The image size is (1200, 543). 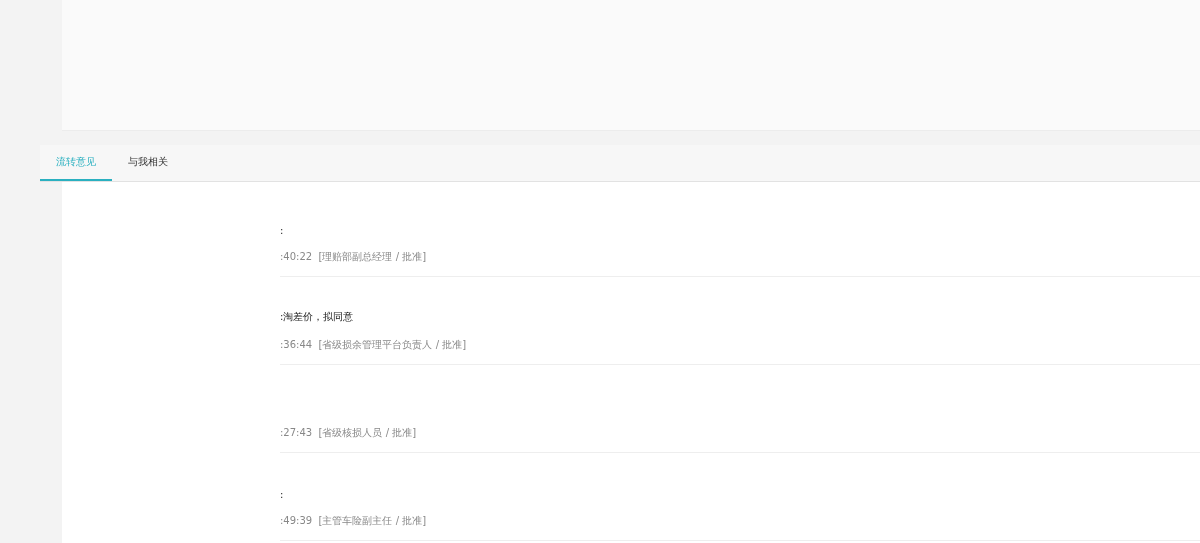 I want to click on comment-text: :淘差价，拟同意, so click(x=317, y=317).